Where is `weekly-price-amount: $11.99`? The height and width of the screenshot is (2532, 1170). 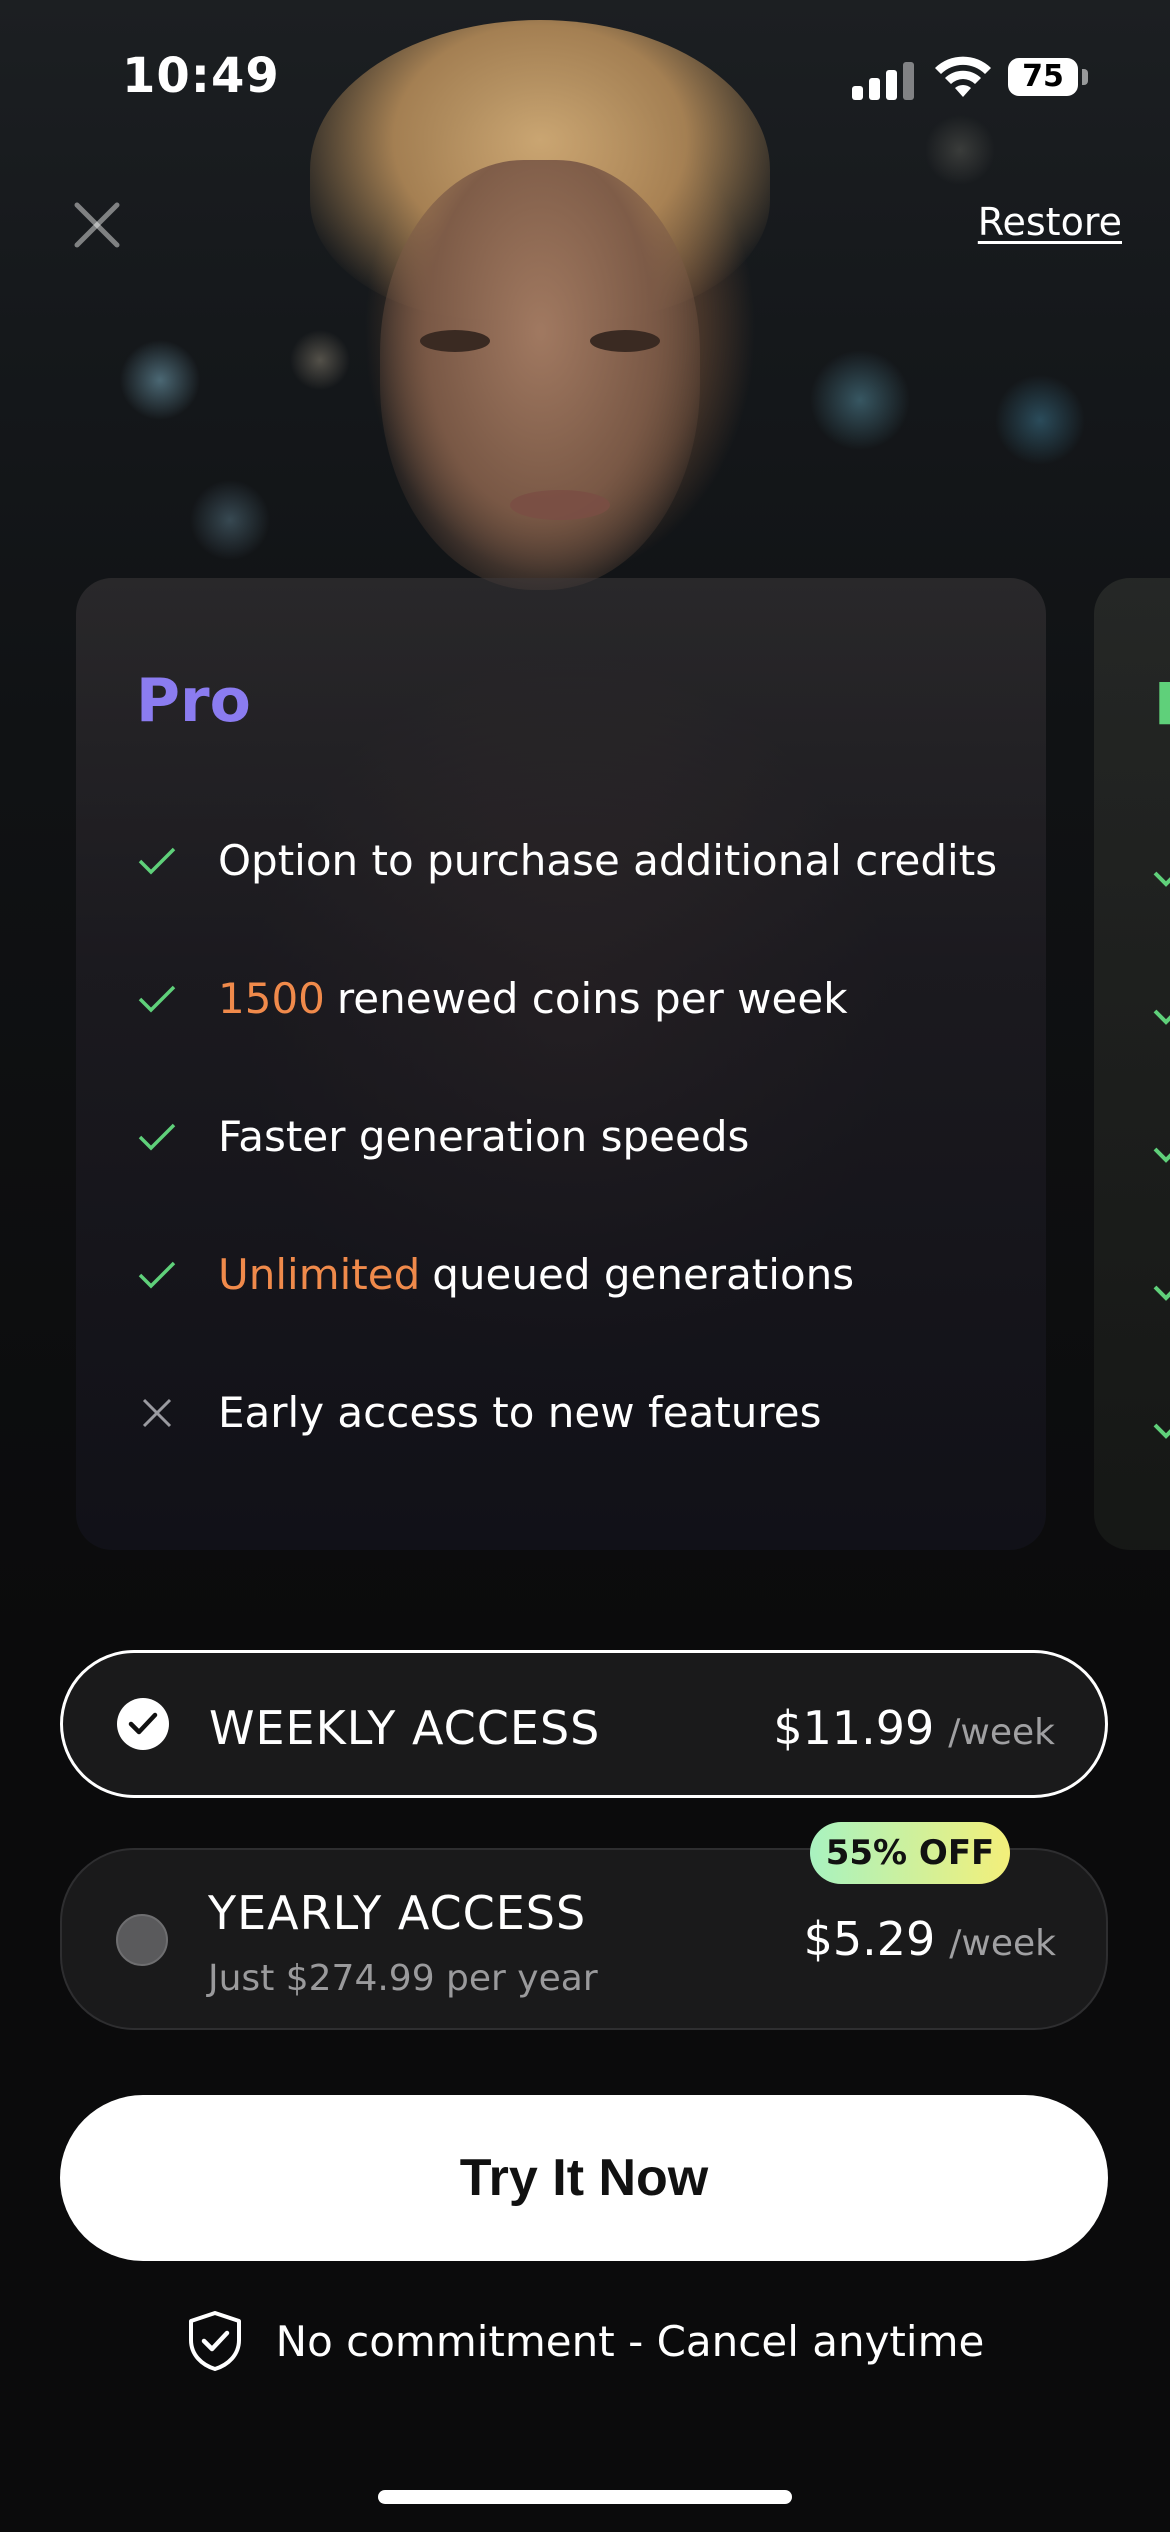
weekly-price-amount: $11.99 is located at coordinates (854, 1728).